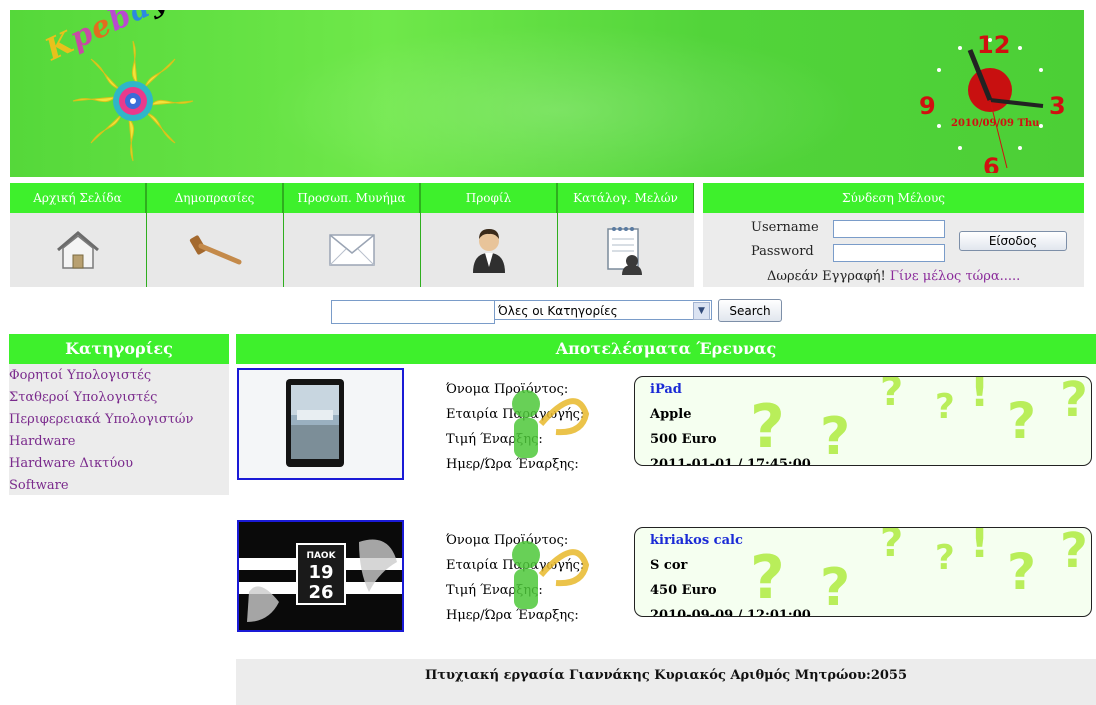  What do you see at coordinates (413, 312) in the screenshot?
I see `search-input` at bounding box center [413, 312].